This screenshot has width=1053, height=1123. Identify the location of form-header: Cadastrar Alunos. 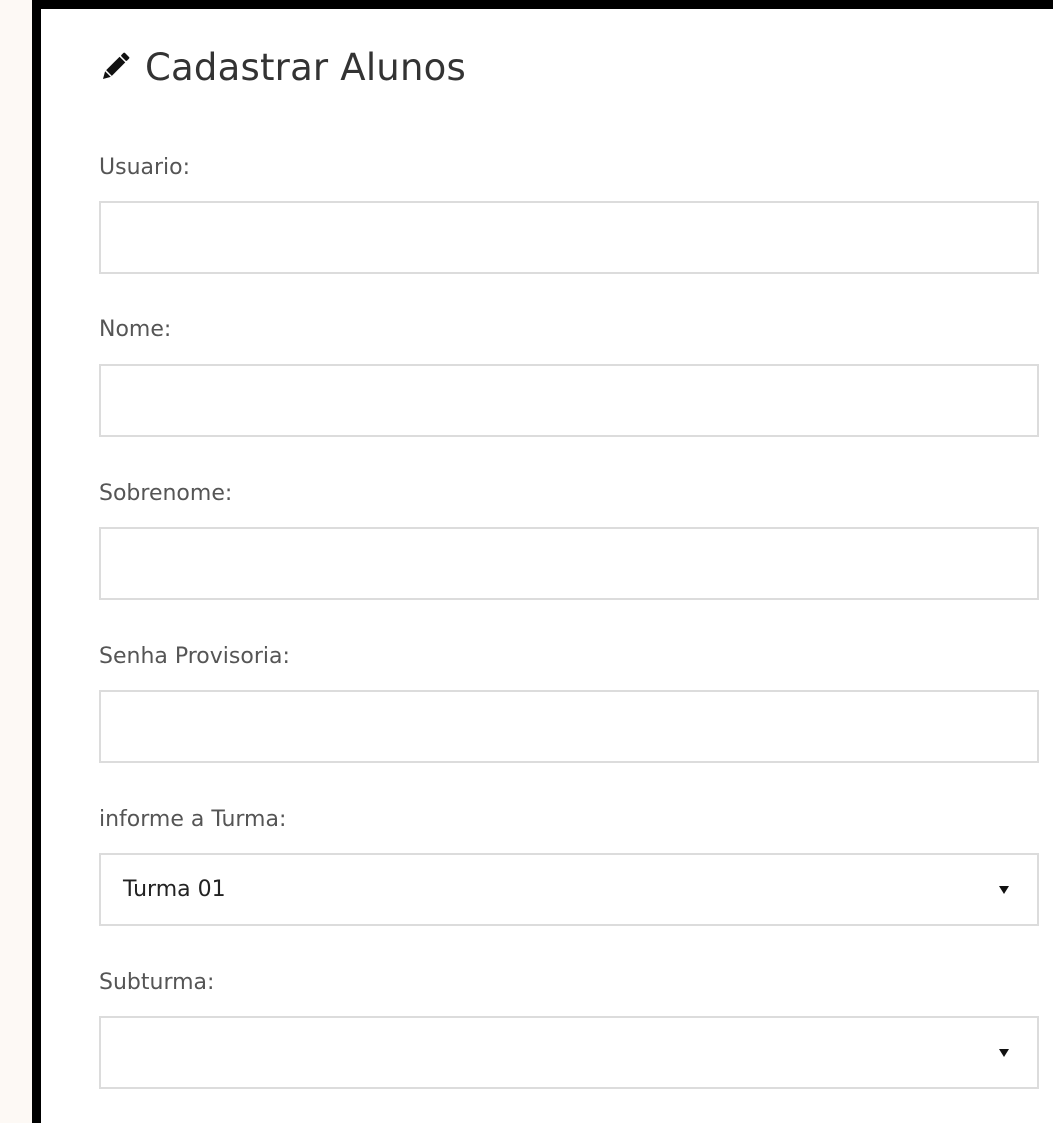
(281, 67).